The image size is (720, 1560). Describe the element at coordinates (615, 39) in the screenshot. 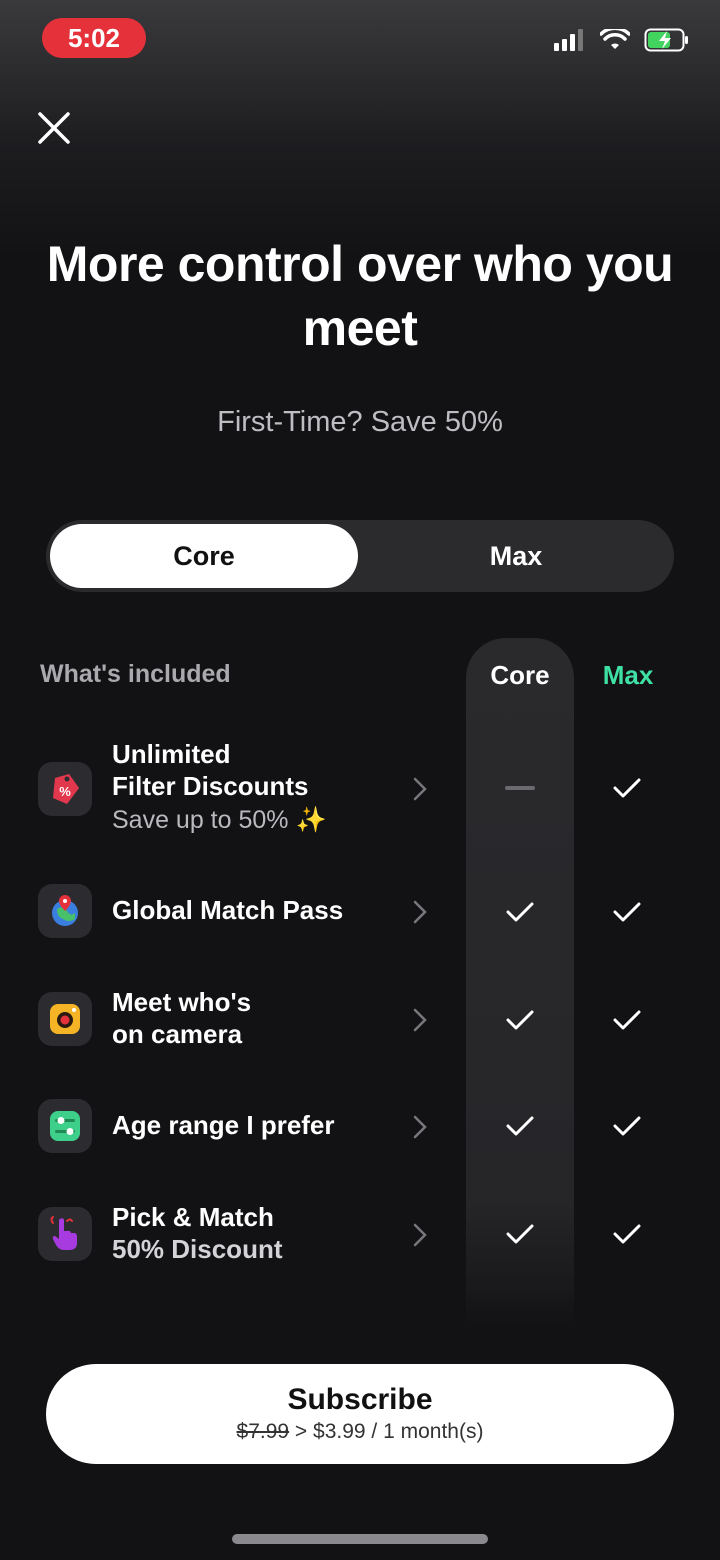

I see `wifi-icon` at that location.